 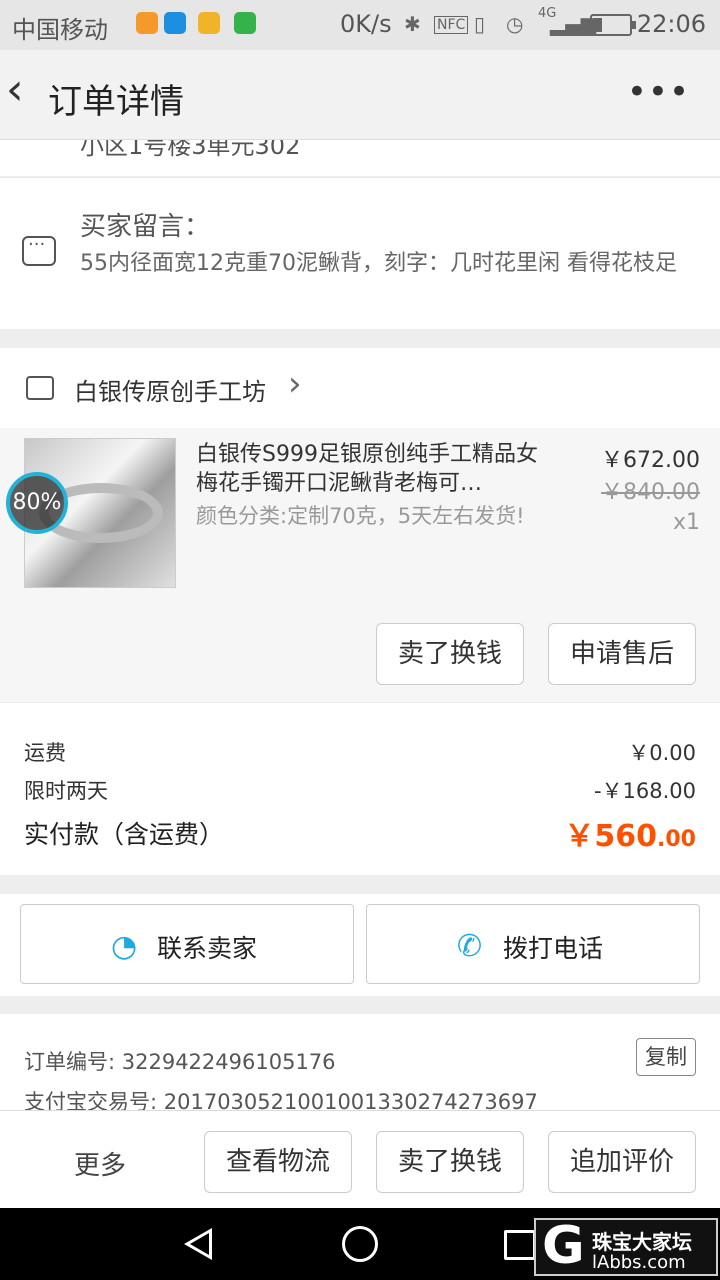 I want to click on page-title: 订单详情, so click(x=116, y=102).